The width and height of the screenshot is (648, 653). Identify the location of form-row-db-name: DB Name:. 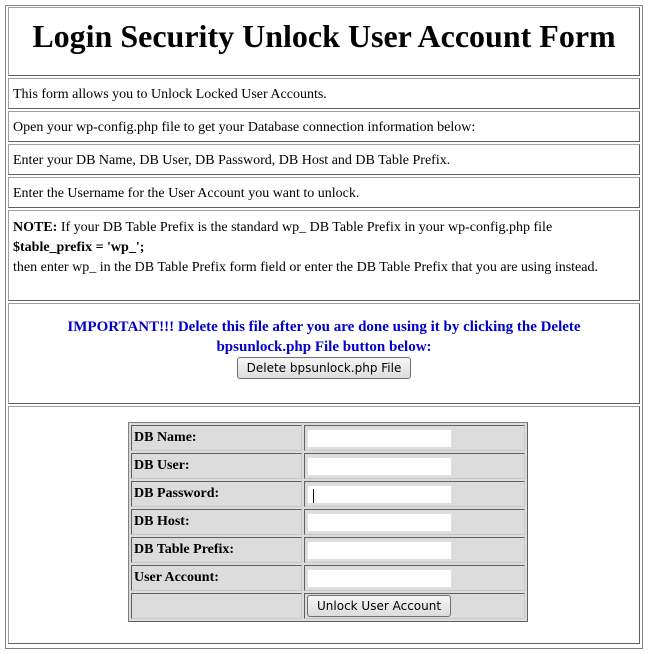
(328, 438).